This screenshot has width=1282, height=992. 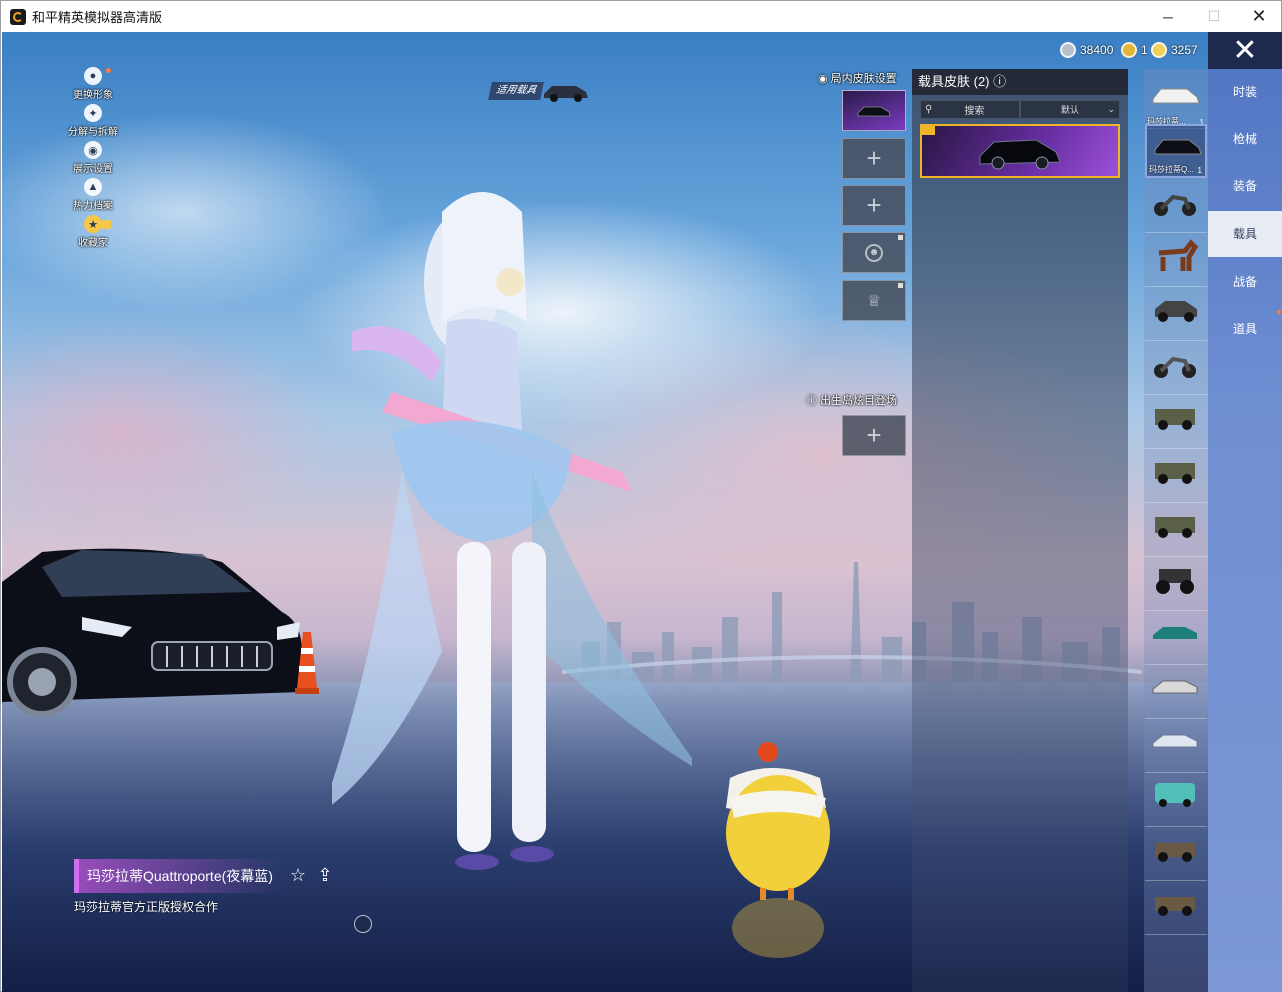 What do you see at coordinates (93, 159) in the screenshot?
I see `display-settings-button: ◉ 展示设置` at bounding box center [93, 159].